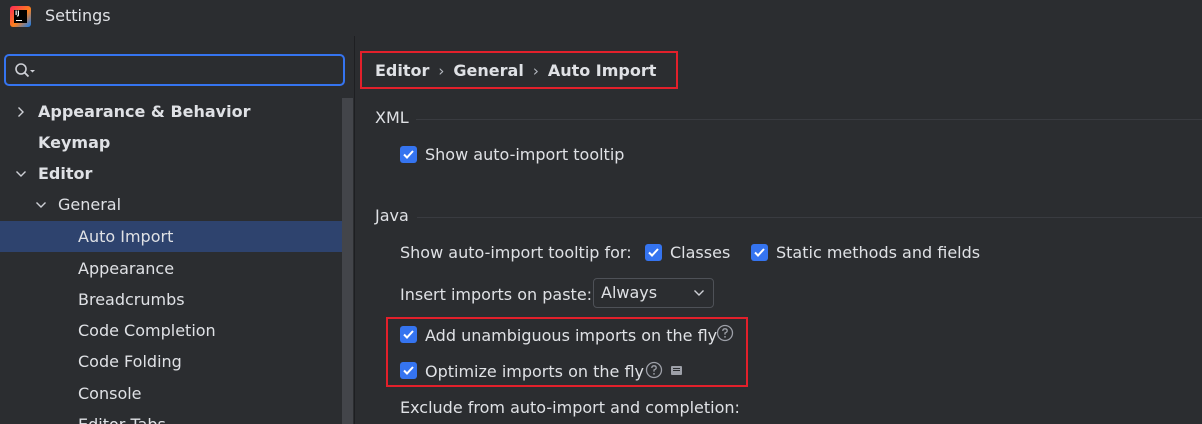 This screenshot has width=1202, height=424. Describe the element at coordinates (176, 142) in the screenshot. I see `tree-item-keymap: Keymap` at that location.